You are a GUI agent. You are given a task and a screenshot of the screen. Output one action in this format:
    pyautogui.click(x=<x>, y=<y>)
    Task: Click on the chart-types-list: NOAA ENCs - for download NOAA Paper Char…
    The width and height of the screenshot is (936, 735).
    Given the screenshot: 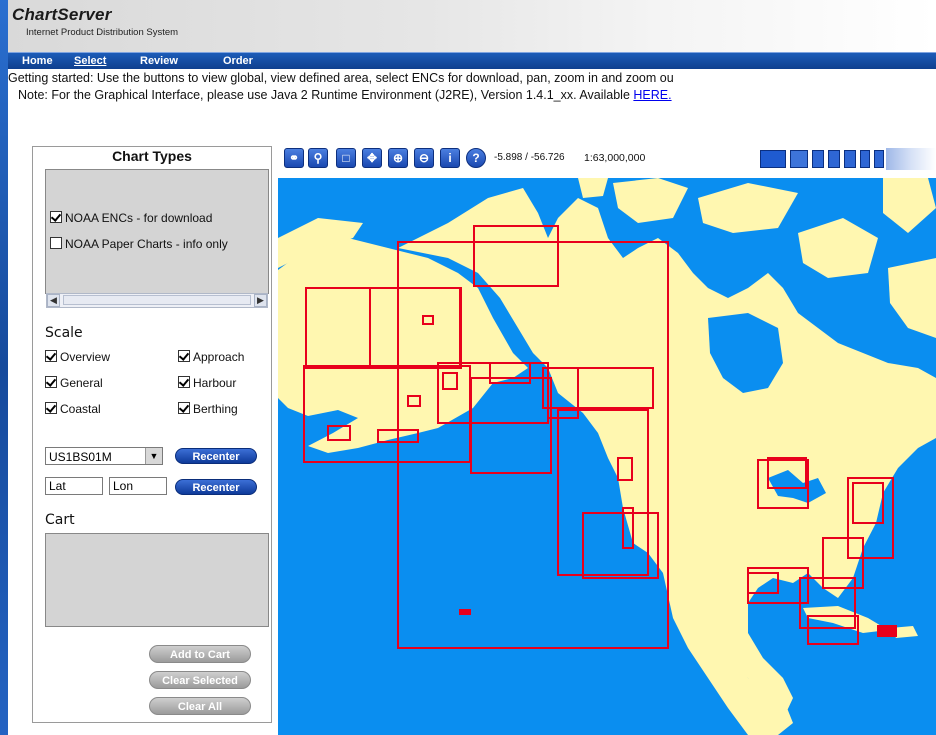 What is the action you would take?
    pyautogui.click(x=157, y=231)
    